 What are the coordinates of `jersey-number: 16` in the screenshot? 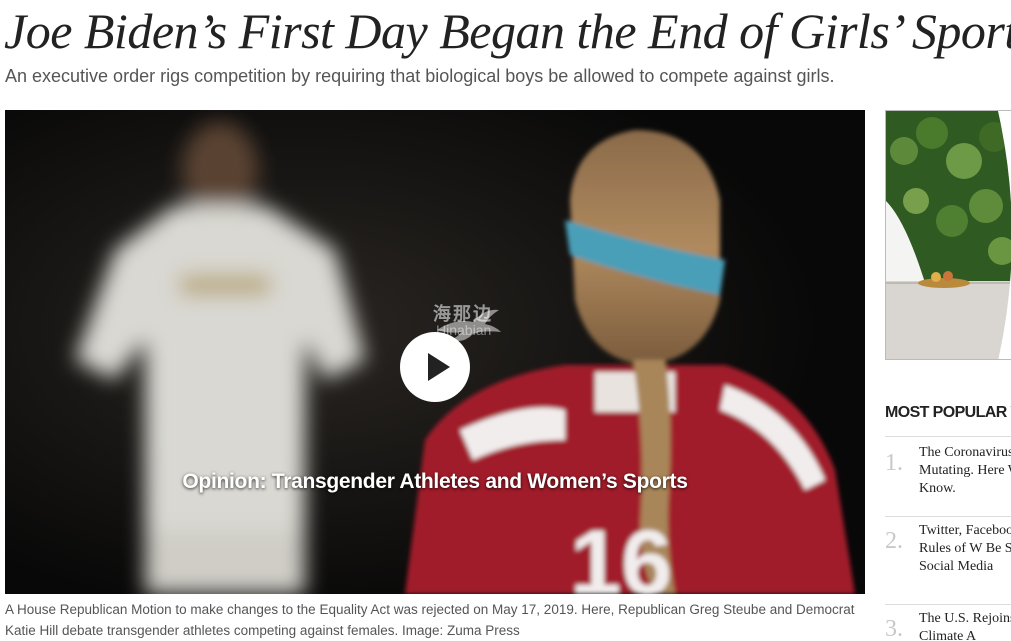 It's located at (621, 553).